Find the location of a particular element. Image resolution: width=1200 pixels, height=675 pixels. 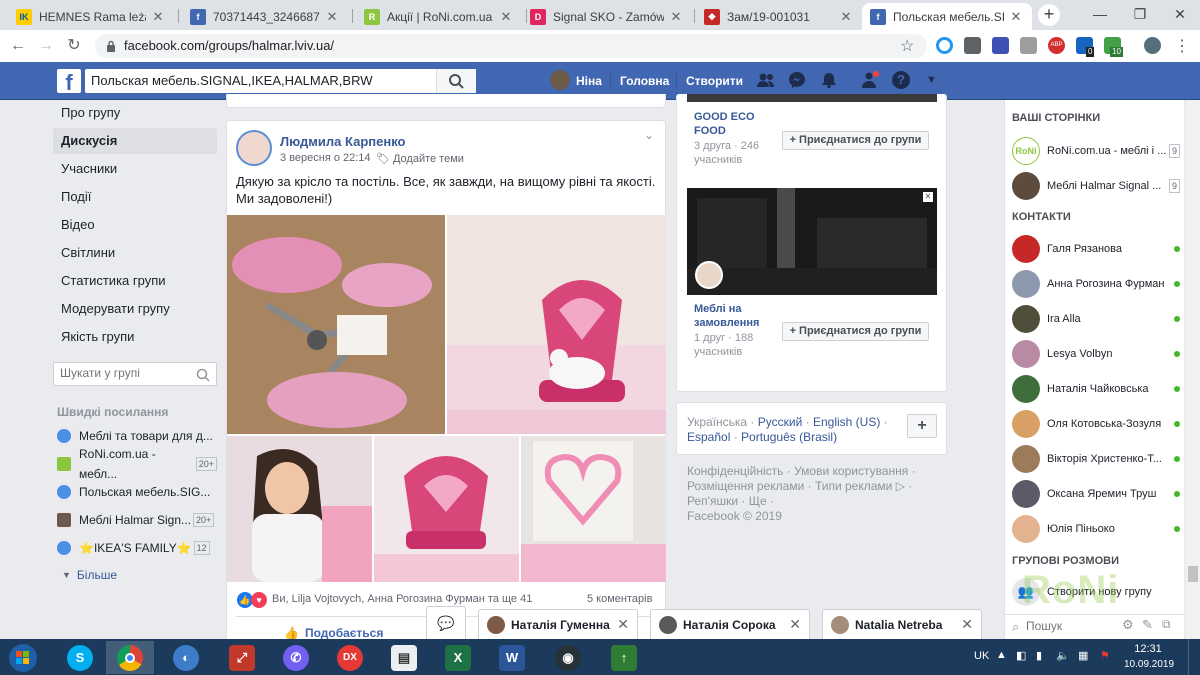

taskbar-app: ↑ is located at coordinates (624, 657).